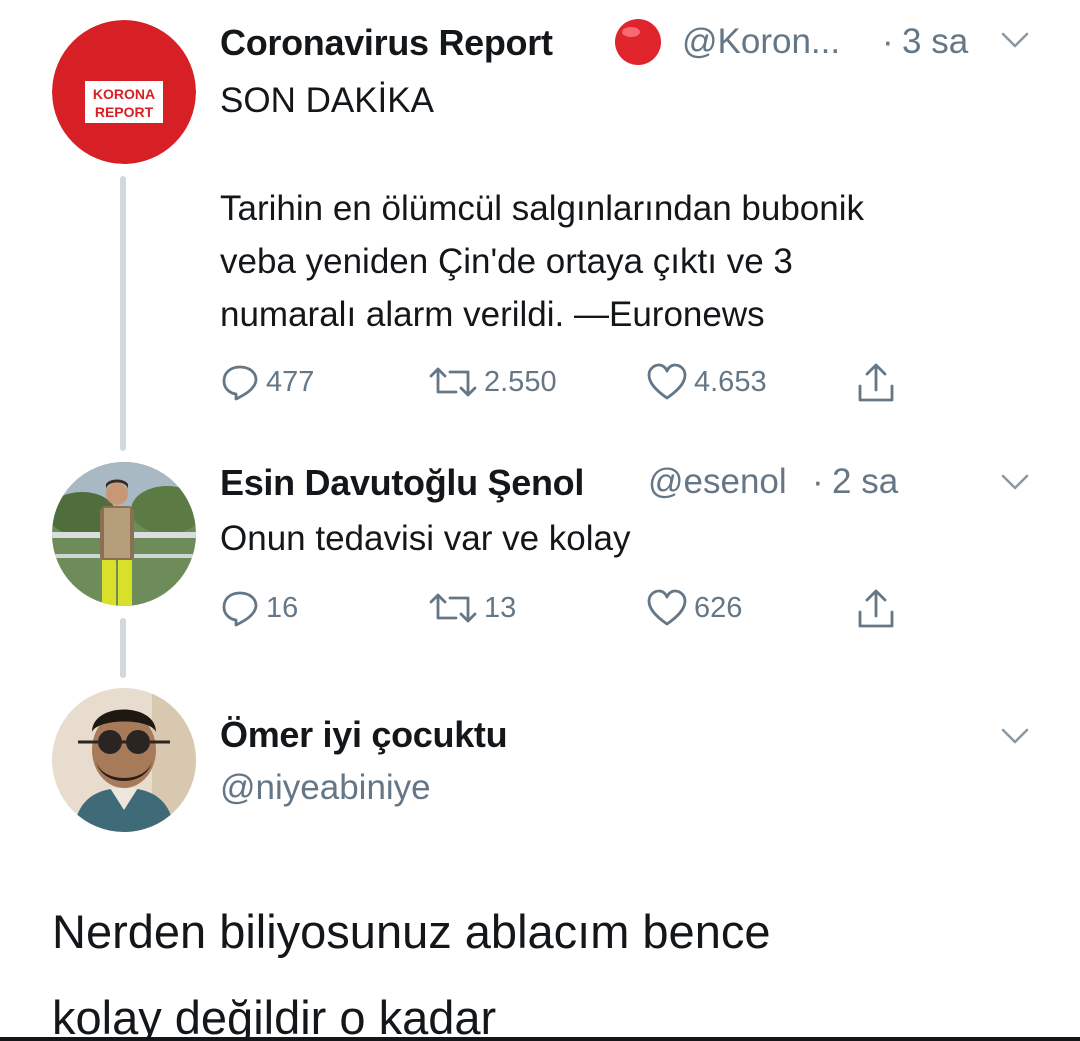 Image resolution: width=1080 pixels, height=1041 pixels. What do you see at coordinates (865, 482) in the screenshot?
I see `tweet2-timestamp: 2 sa` at bounding box center [865, 482].